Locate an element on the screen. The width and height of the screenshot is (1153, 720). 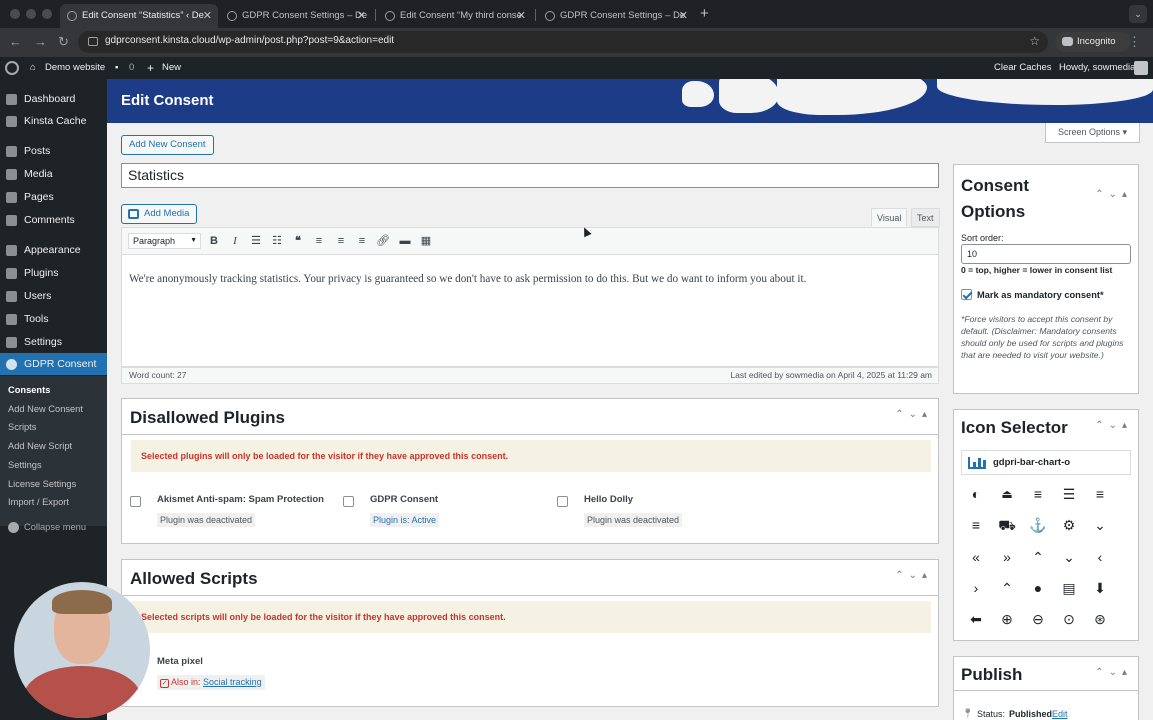
site-info-icon is located at coordinates (93, 41).